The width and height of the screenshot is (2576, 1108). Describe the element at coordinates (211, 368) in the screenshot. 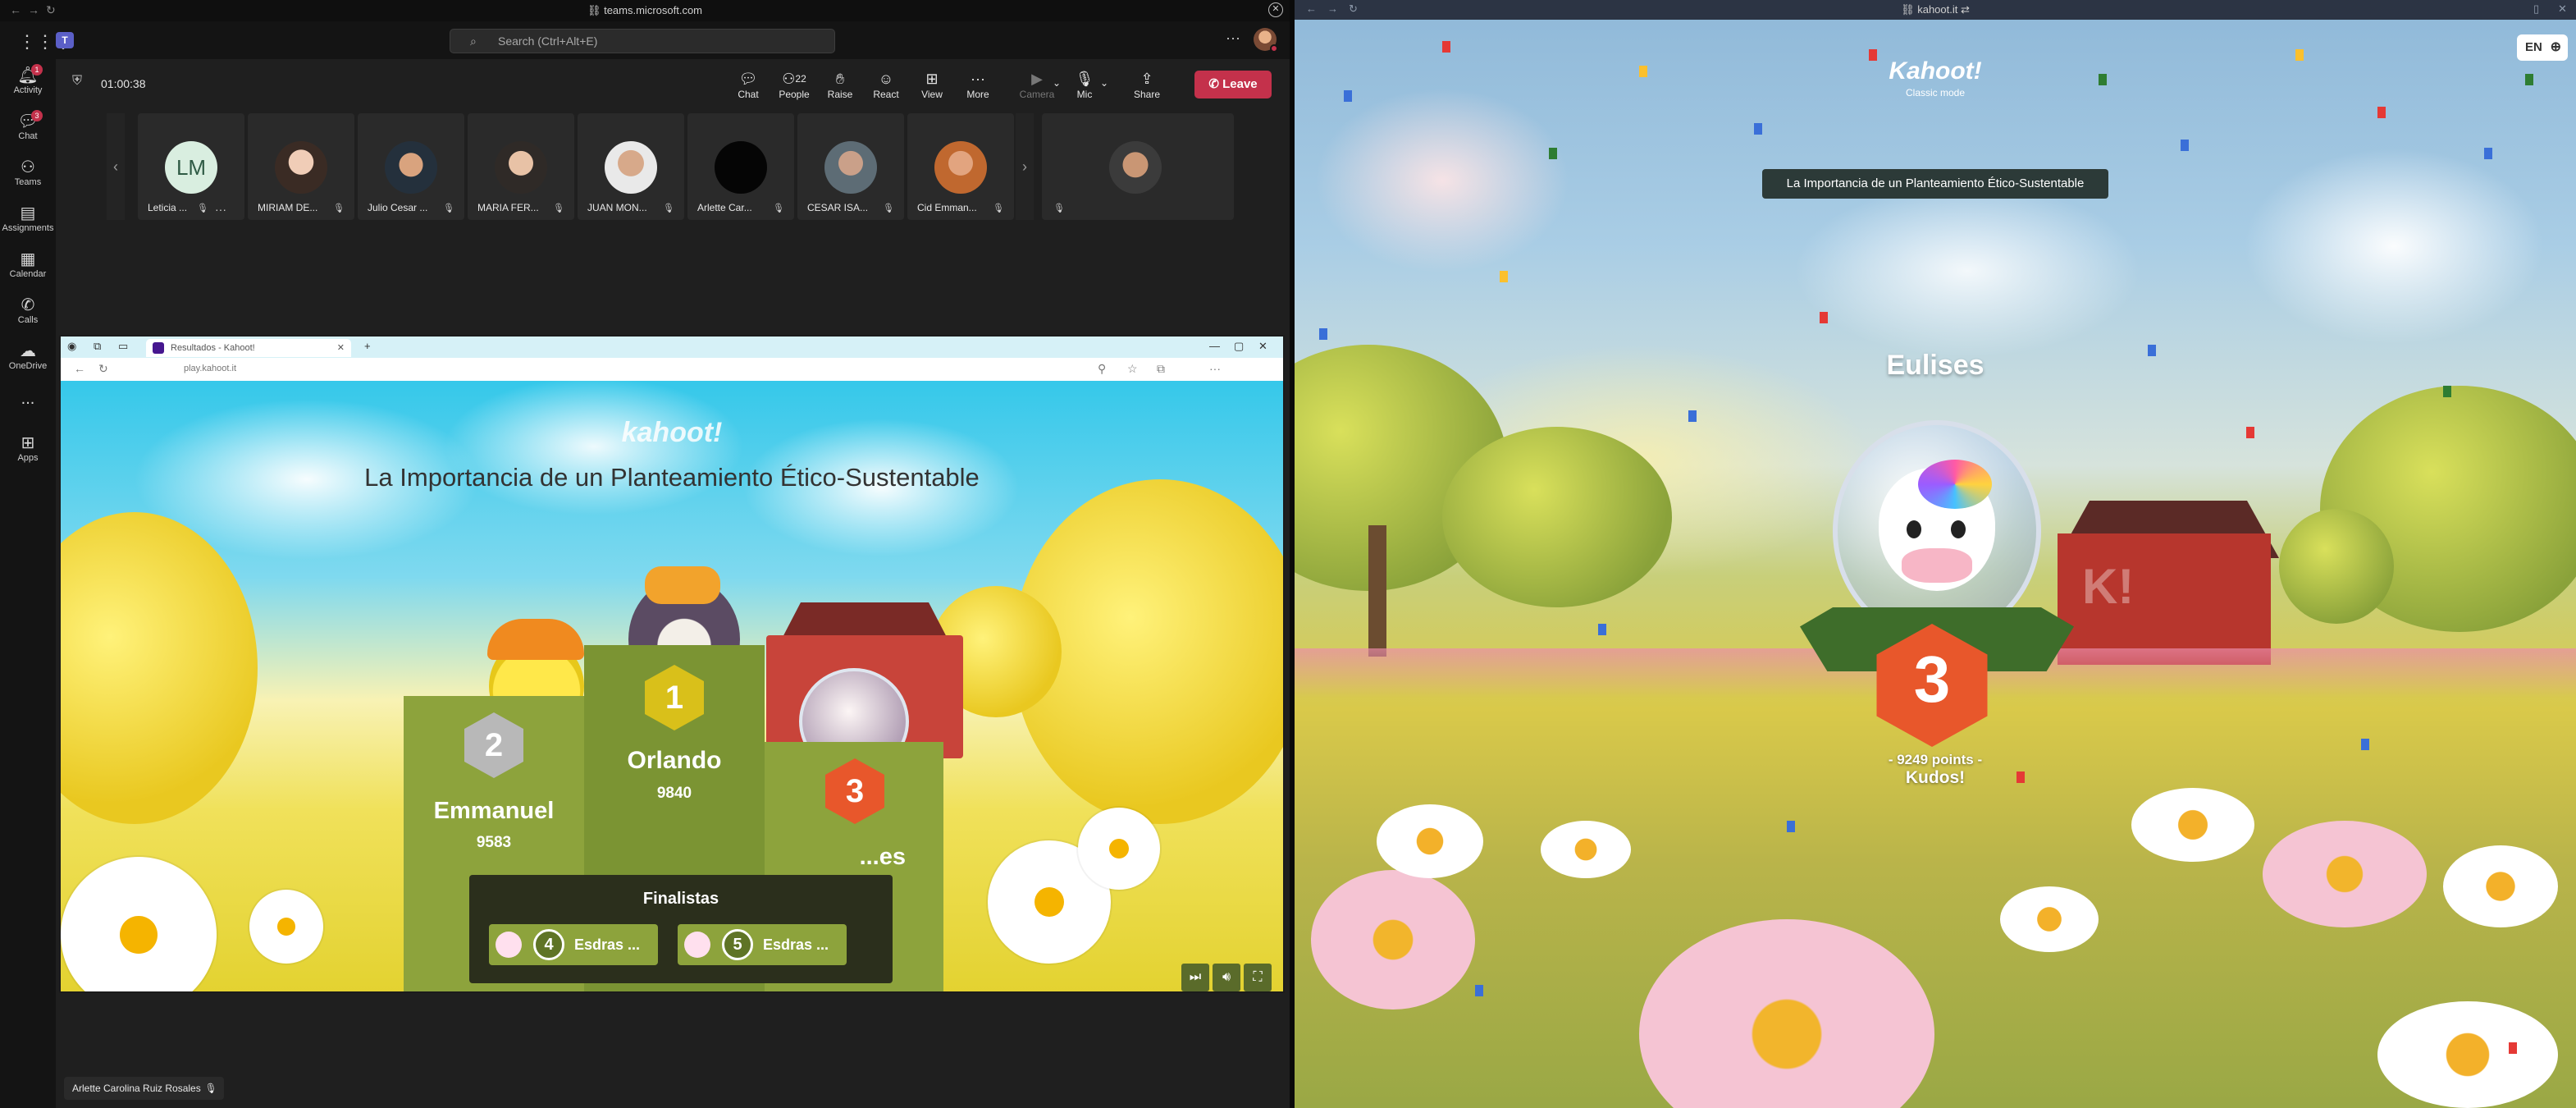

I see `shared-url: play.kahoot.it` at that location.